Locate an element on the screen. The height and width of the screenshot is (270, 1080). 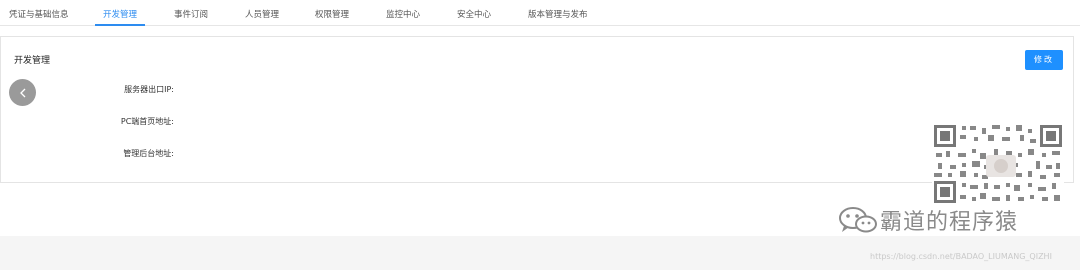
watermark-brand-text: 霸道的程序猿 is located at coordinates (949, 222).